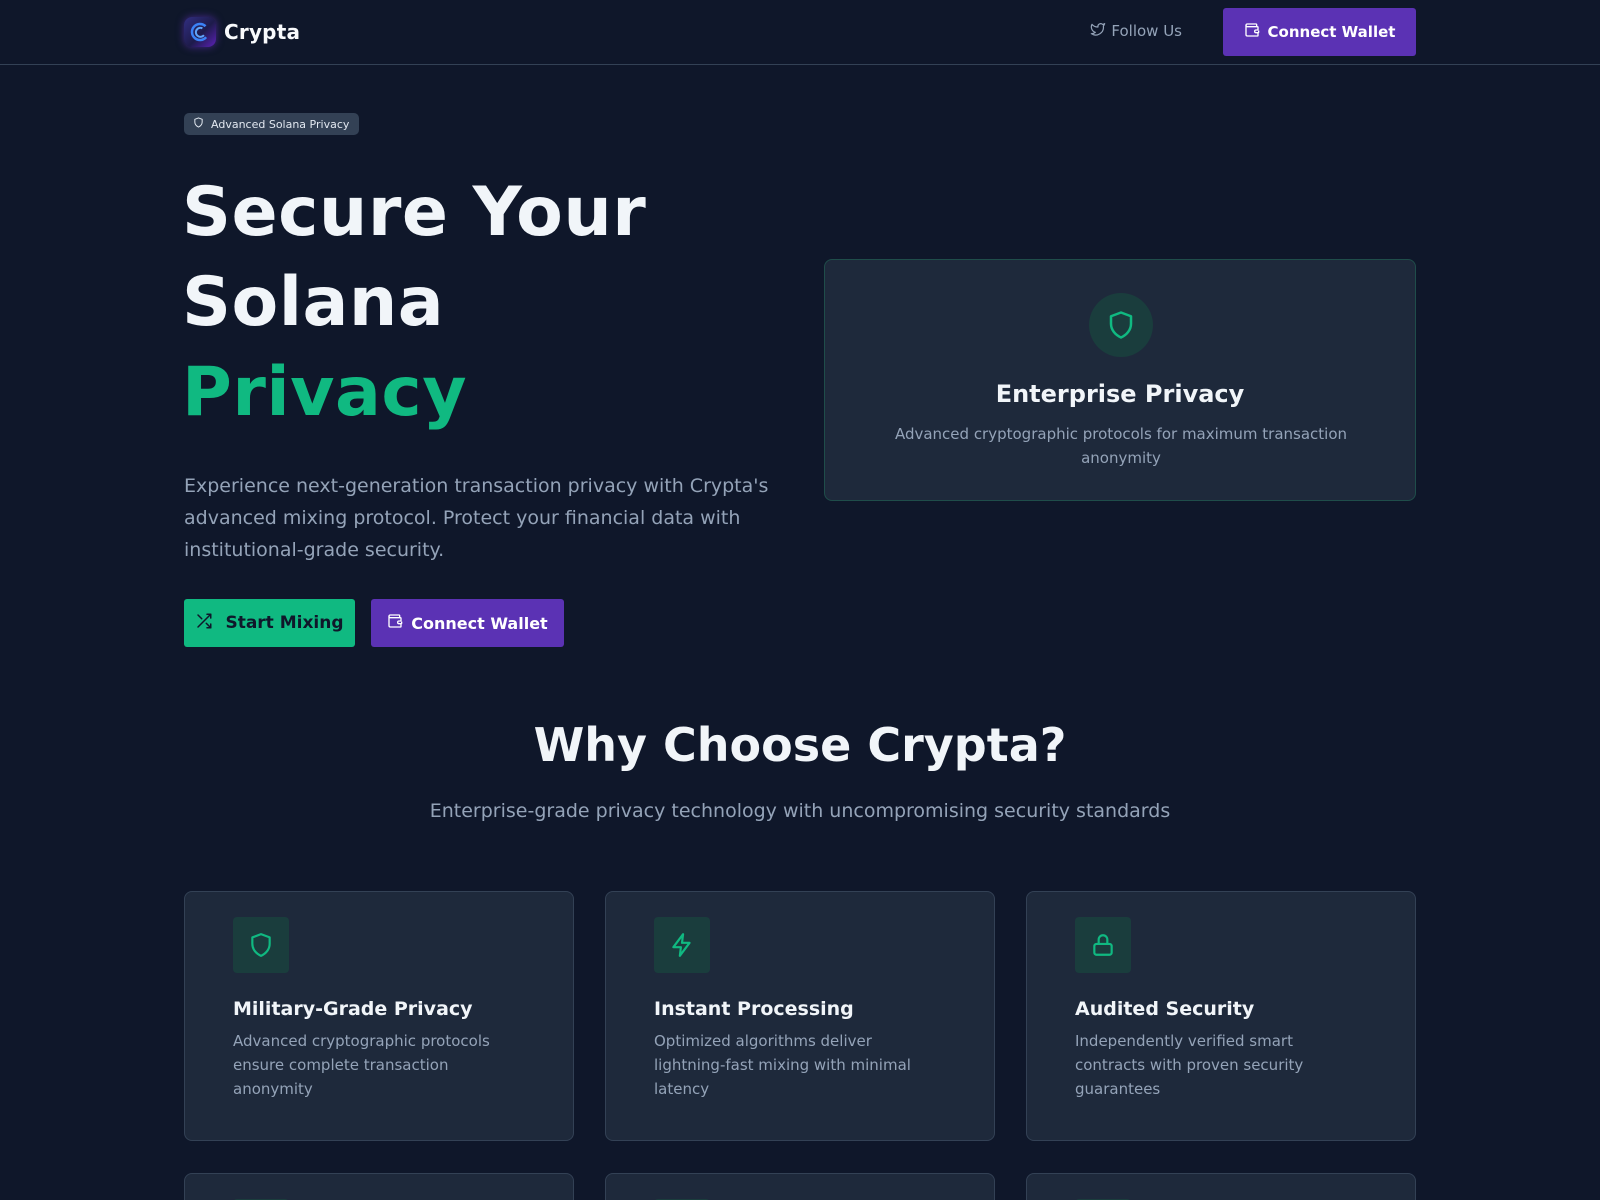 The height and width of the screenshot is (1200, 1600). Describe the element at coordinates (1165, 1009) in the screenshot. I see `feature-title: Audited Security` at that location.